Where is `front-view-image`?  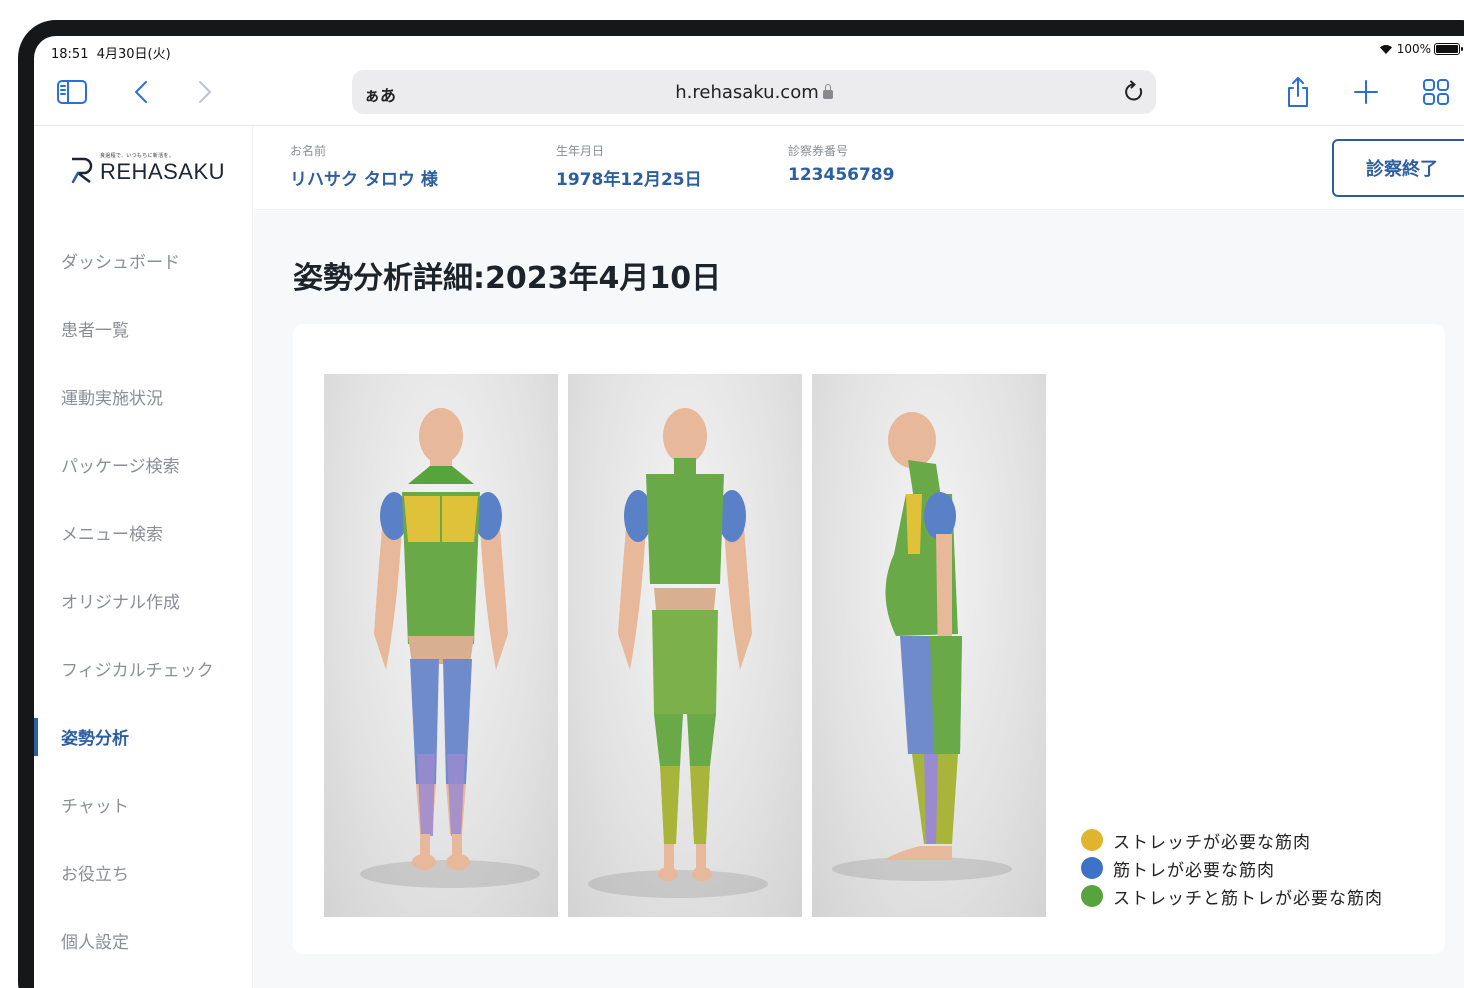 front-view-image is located at coordinates (441, 645).